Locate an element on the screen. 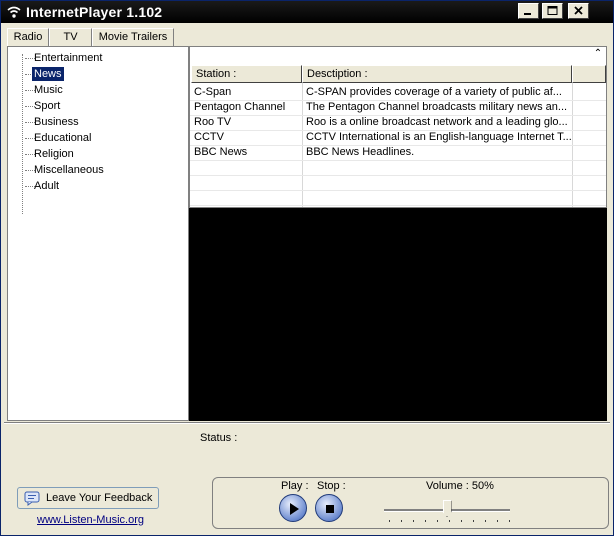 The image size is (614, 536). stop-icon is located at coordinates (330, 509).